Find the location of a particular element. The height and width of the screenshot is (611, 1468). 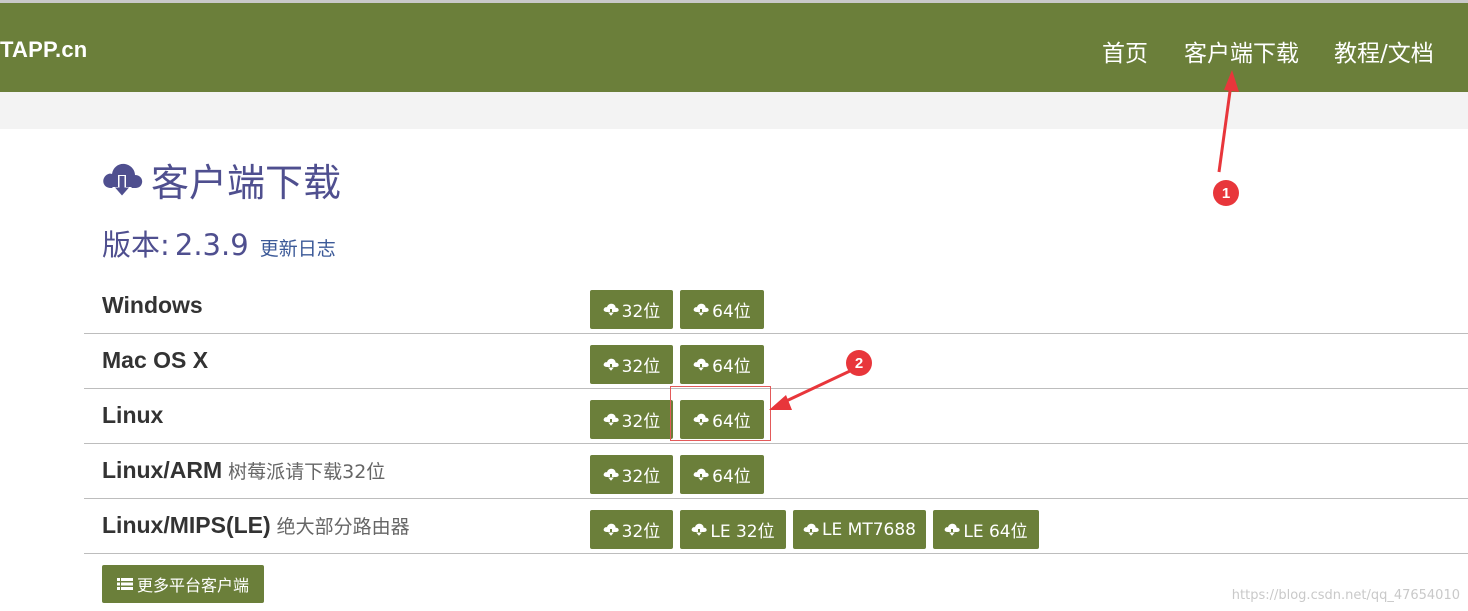

platform-name-text: Windows is located at coordinates (152, 305).